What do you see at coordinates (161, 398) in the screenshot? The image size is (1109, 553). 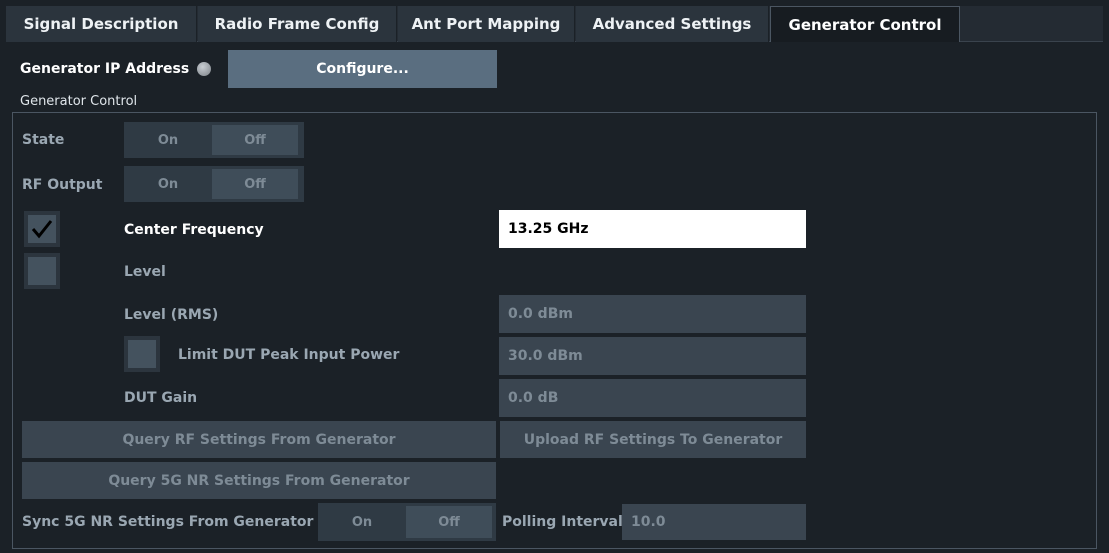 I see `dut-gain-label: DUT Gain` at bounding box center [161, 398].